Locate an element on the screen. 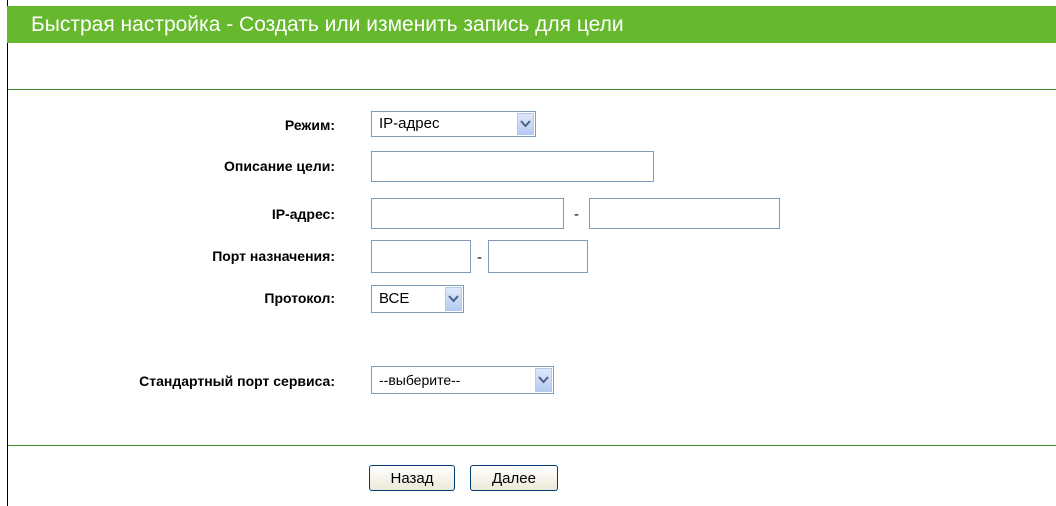 This screenshot has width=1056, height=506. protocol-select: ВСЕ is located at coordinates (417, 299).